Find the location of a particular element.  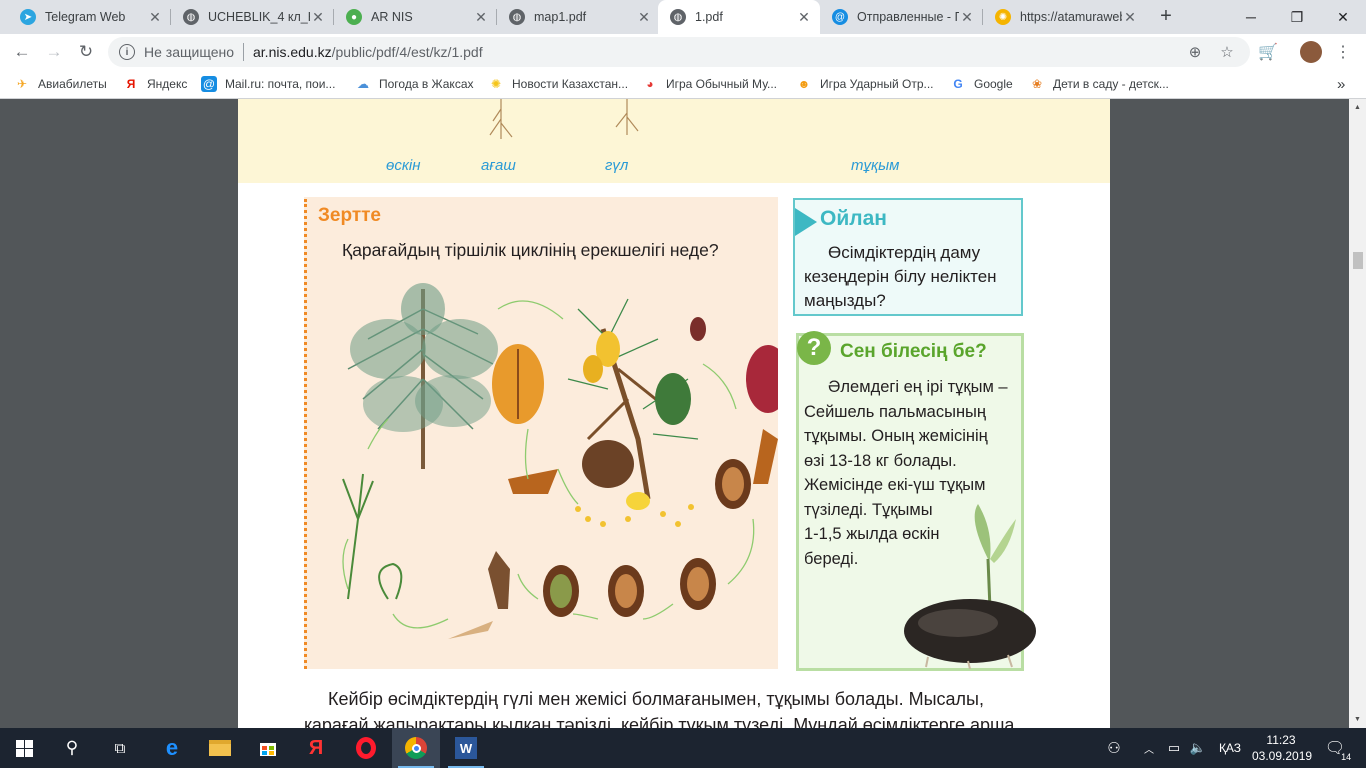

minimize-button: ─ is located at coordinates (1251, 17).